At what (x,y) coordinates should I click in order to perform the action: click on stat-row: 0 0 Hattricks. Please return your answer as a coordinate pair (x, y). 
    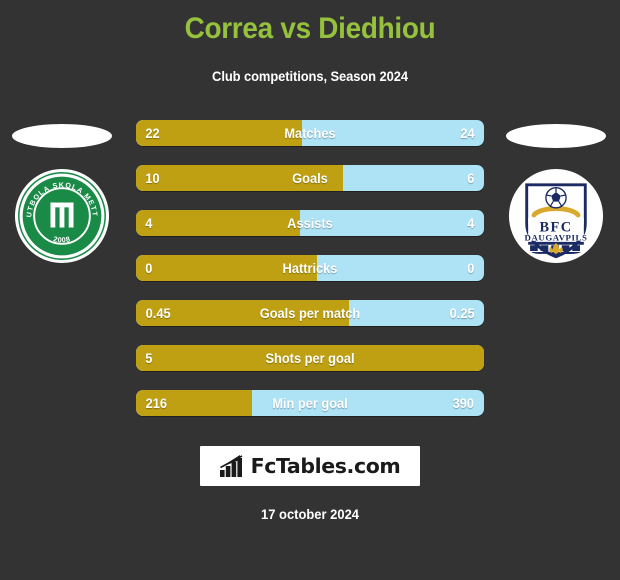
    Looking at the image, I should click on (310, 268).